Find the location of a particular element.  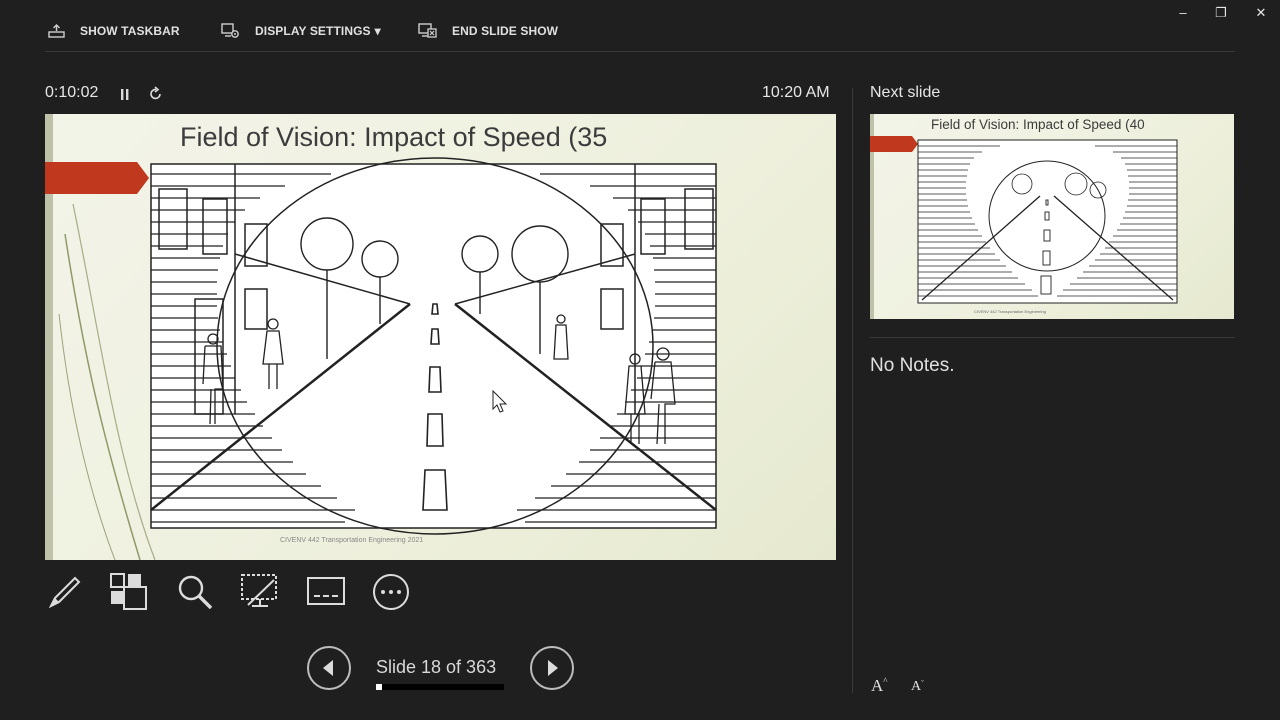

pause-icon is located at coordinates (125, 94).